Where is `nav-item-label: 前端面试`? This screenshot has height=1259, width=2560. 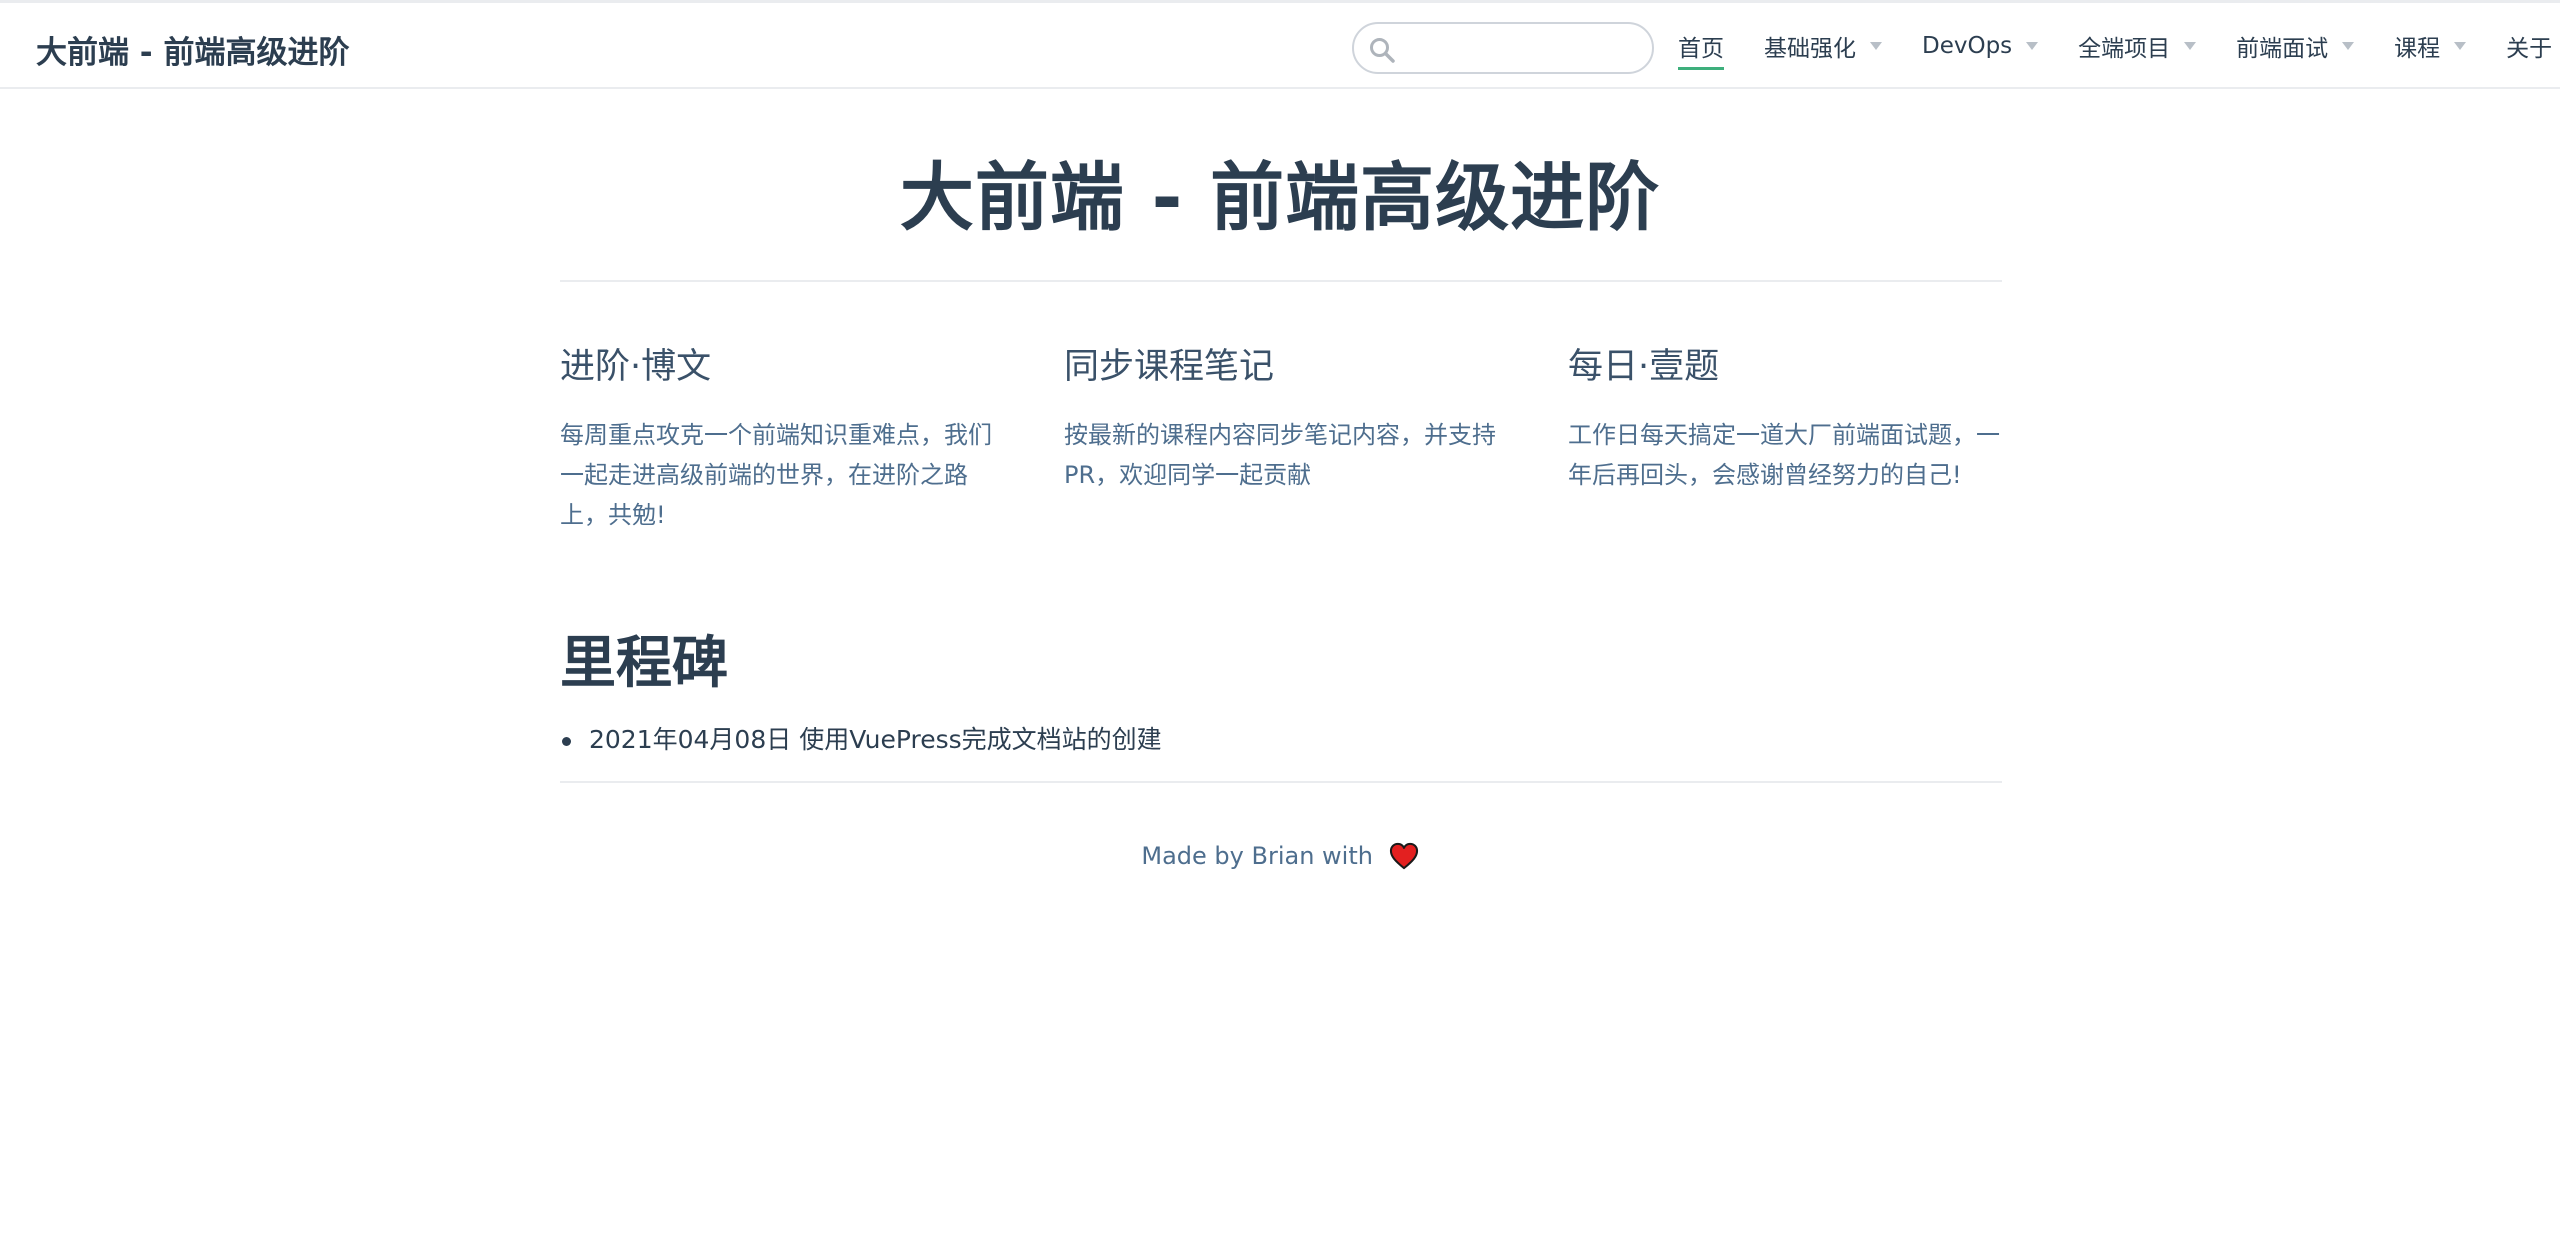
nav-item-label: 前端面试 is located at coordinates (2282, 49).